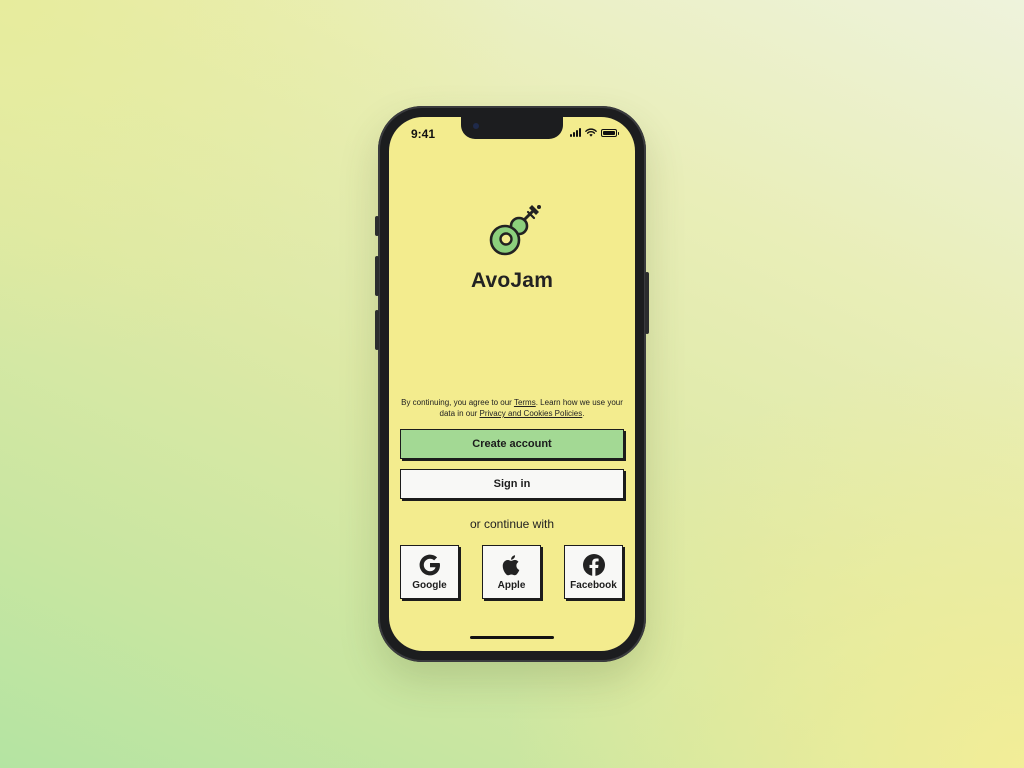  Describe the element at coordinates (593, 585) in the screenshot. I see `facebook-label: Facebook` at that location.